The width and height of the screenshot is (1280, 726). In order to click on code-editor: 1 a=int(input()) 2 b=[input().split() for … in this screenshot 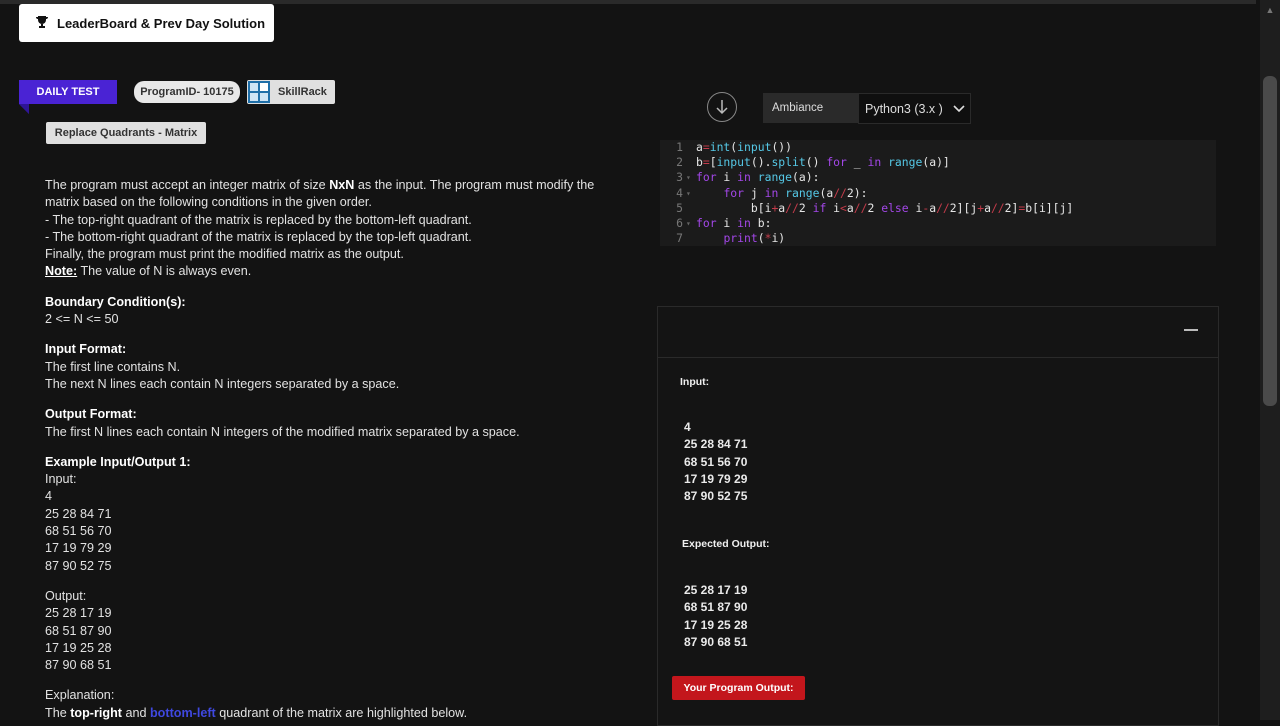, I will do `click(938, 193)`.